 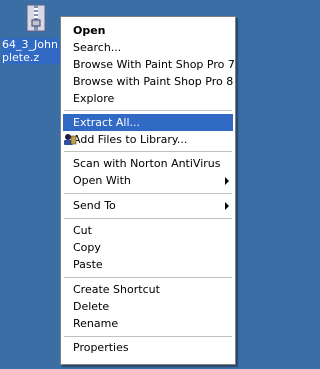 I want to click on menu-item-paste: Paste, so click(x=148, y=264).